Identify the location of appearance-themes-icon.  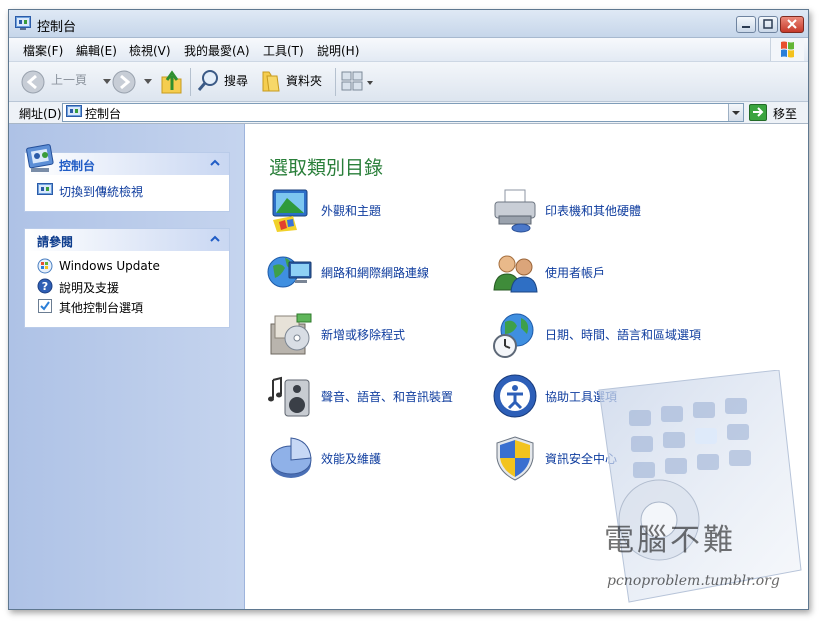
(290, 210).